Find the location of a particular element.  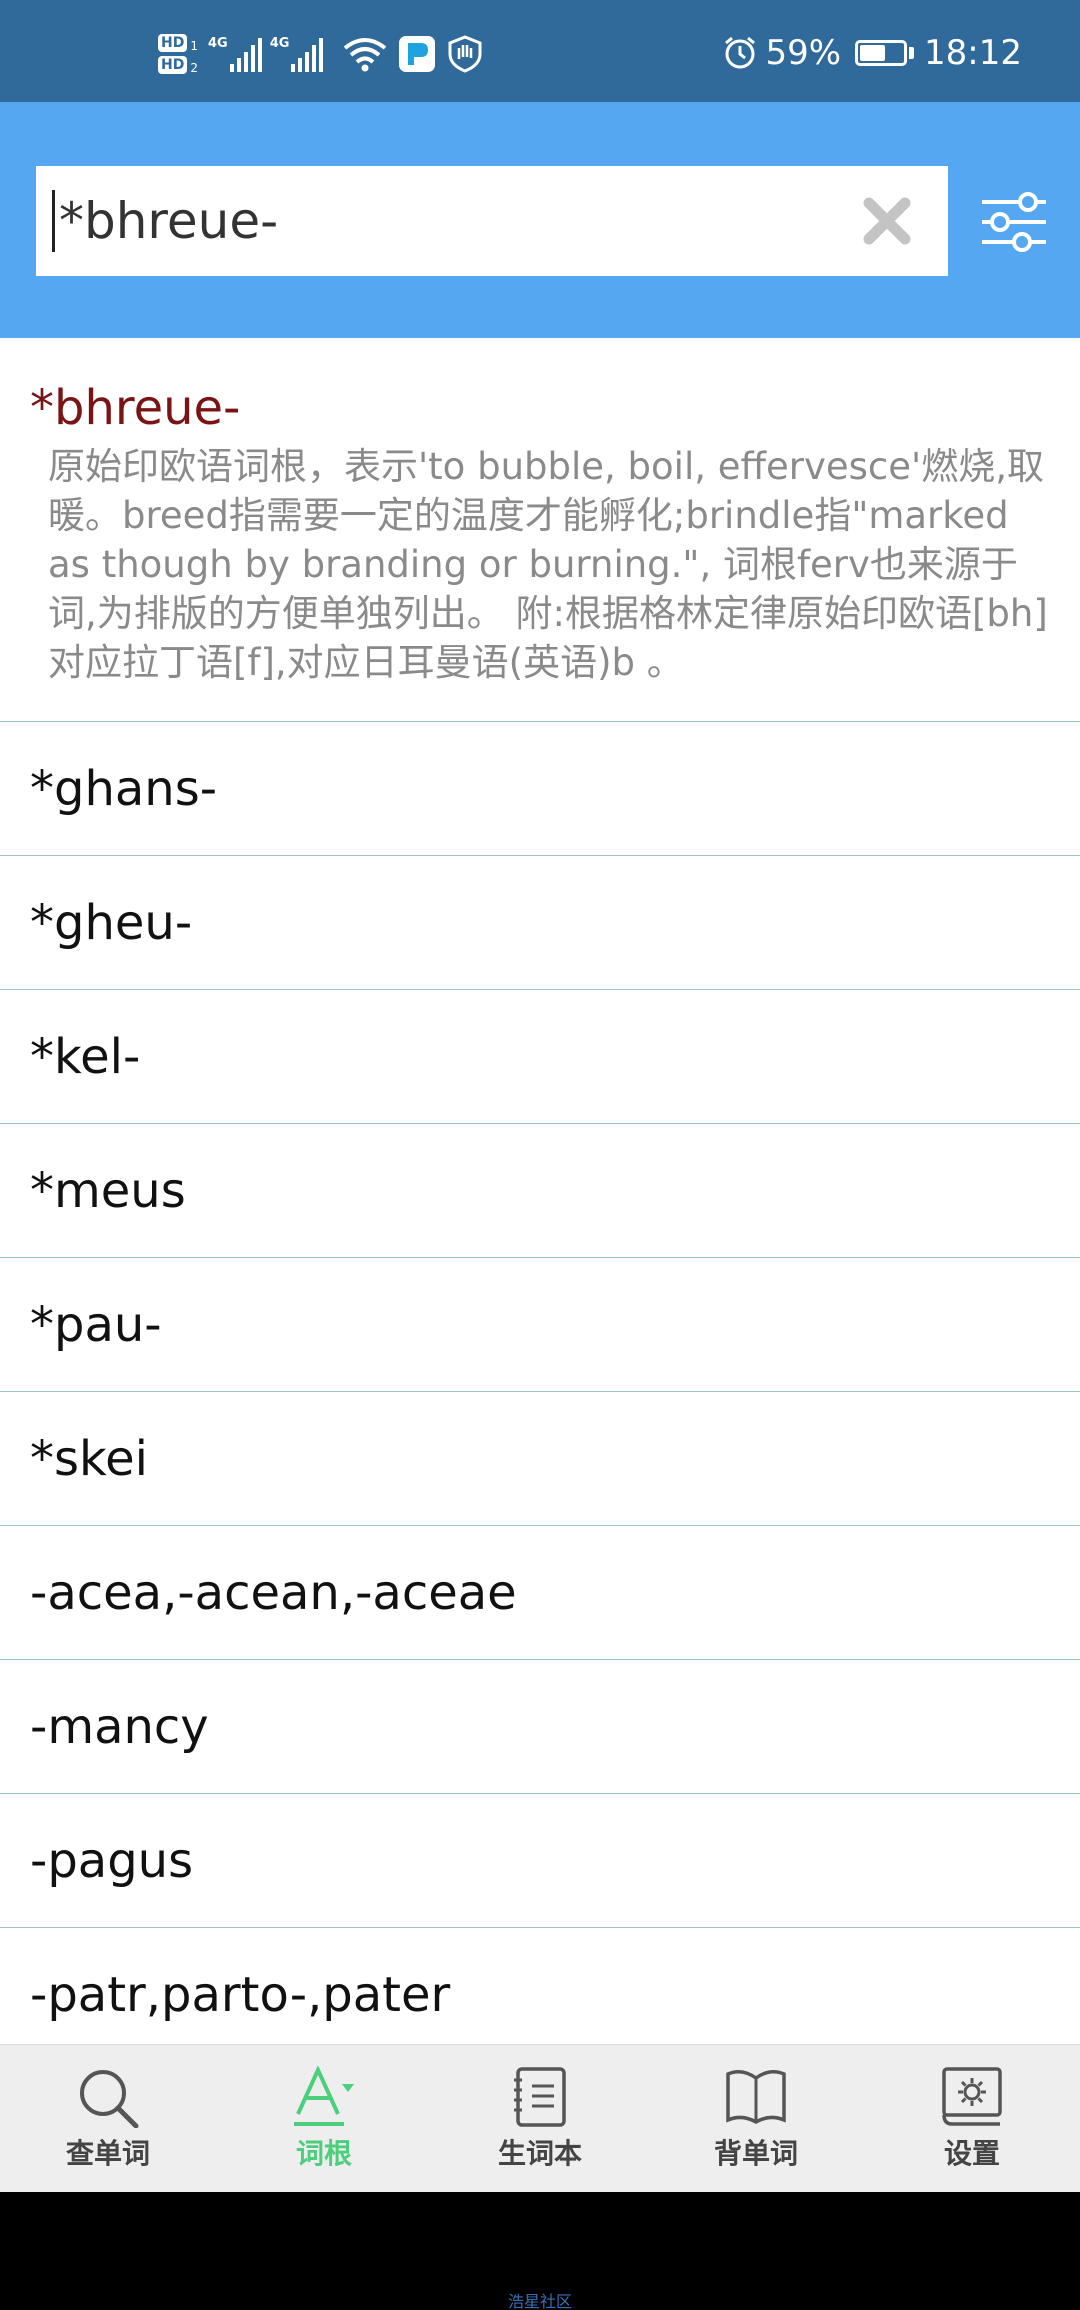

close-icon is located at coordinates (887, 221).